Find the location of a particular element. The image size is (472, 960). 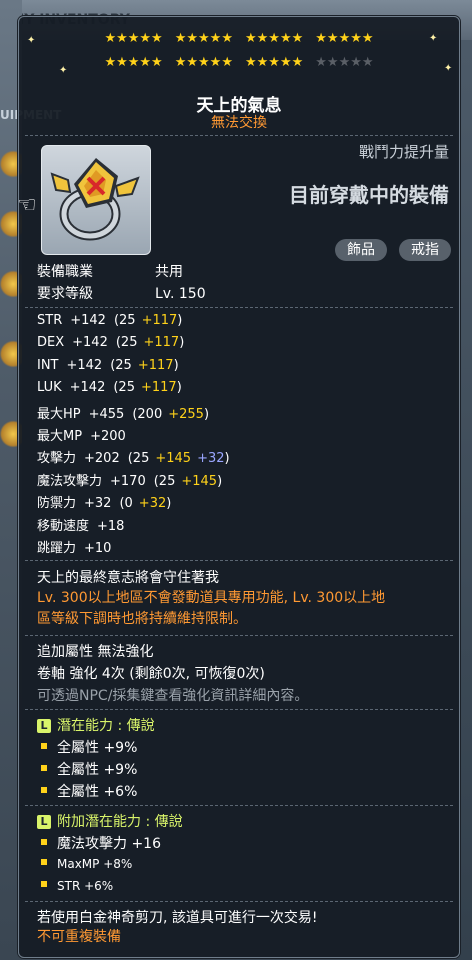

stat-label: 最大MP is located at coordinates (60, 436).